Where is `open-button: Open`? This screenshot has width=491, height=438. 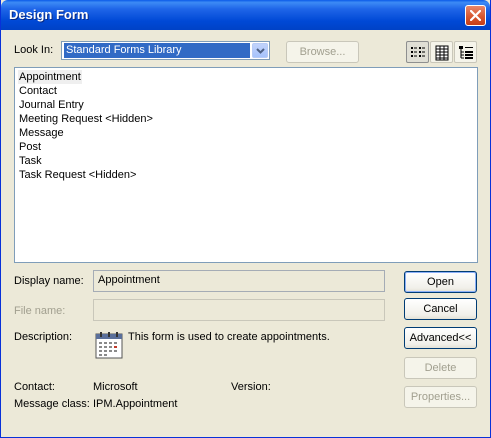
open-button: Open is located at coordinates (440, 282).